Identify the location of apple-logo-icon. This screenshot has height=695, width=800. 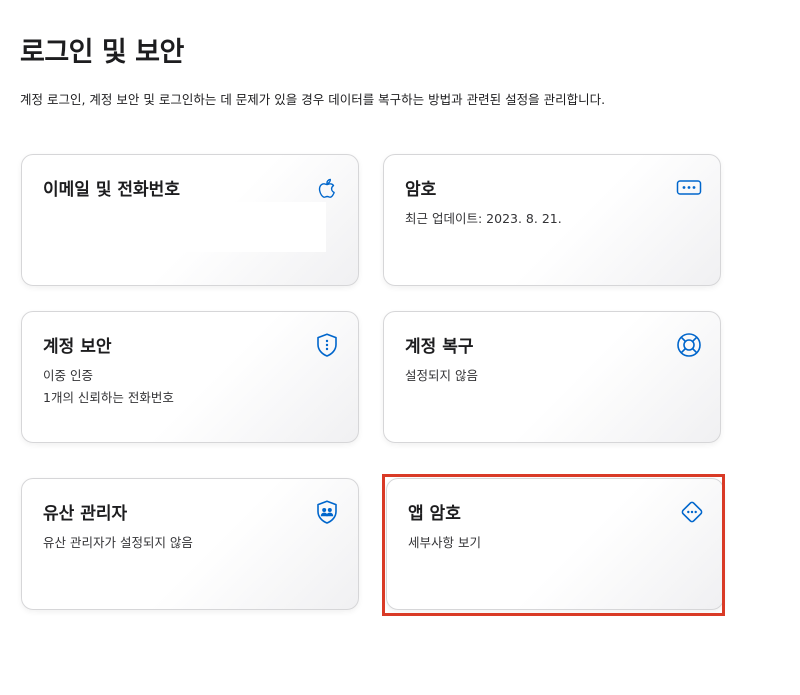
(327, 188).